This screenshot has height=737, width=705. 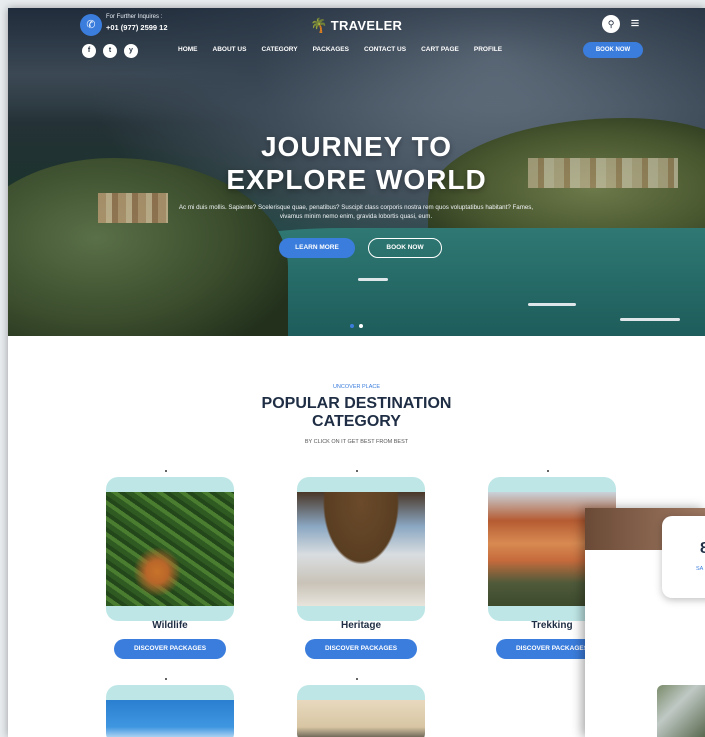 I want to click on overlapping-window, so click(x=645, y=622).